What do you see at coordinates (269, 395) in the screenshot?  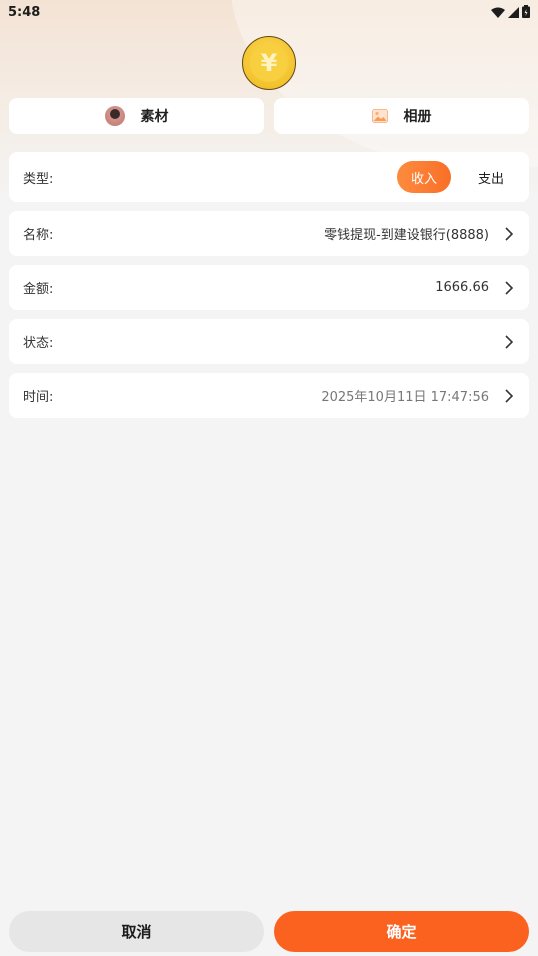 I see `time-row: 时间: 2025年10月11日 17:47:56` at bounding box center [269, 395].